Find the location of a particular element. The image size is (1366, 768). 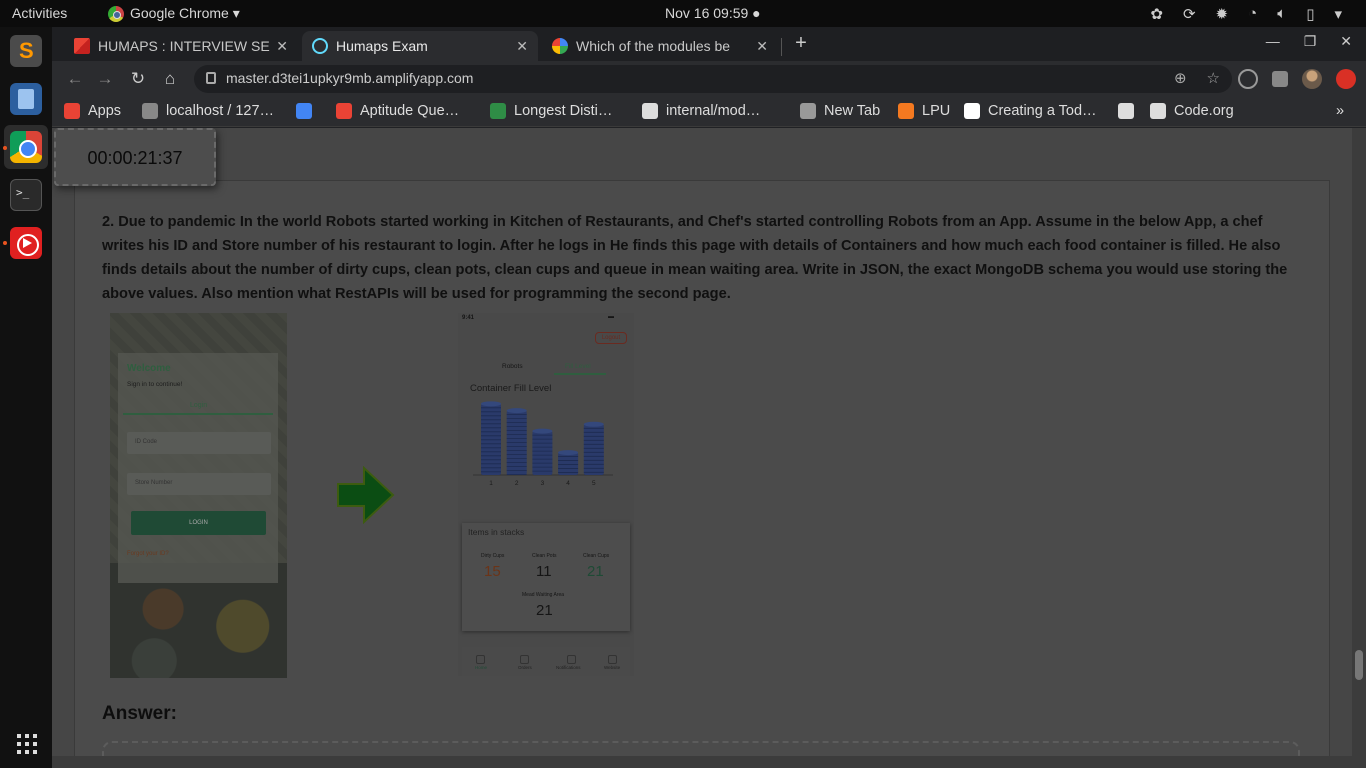

back-arrow-icon: ← is located at coordinates (75, 79).